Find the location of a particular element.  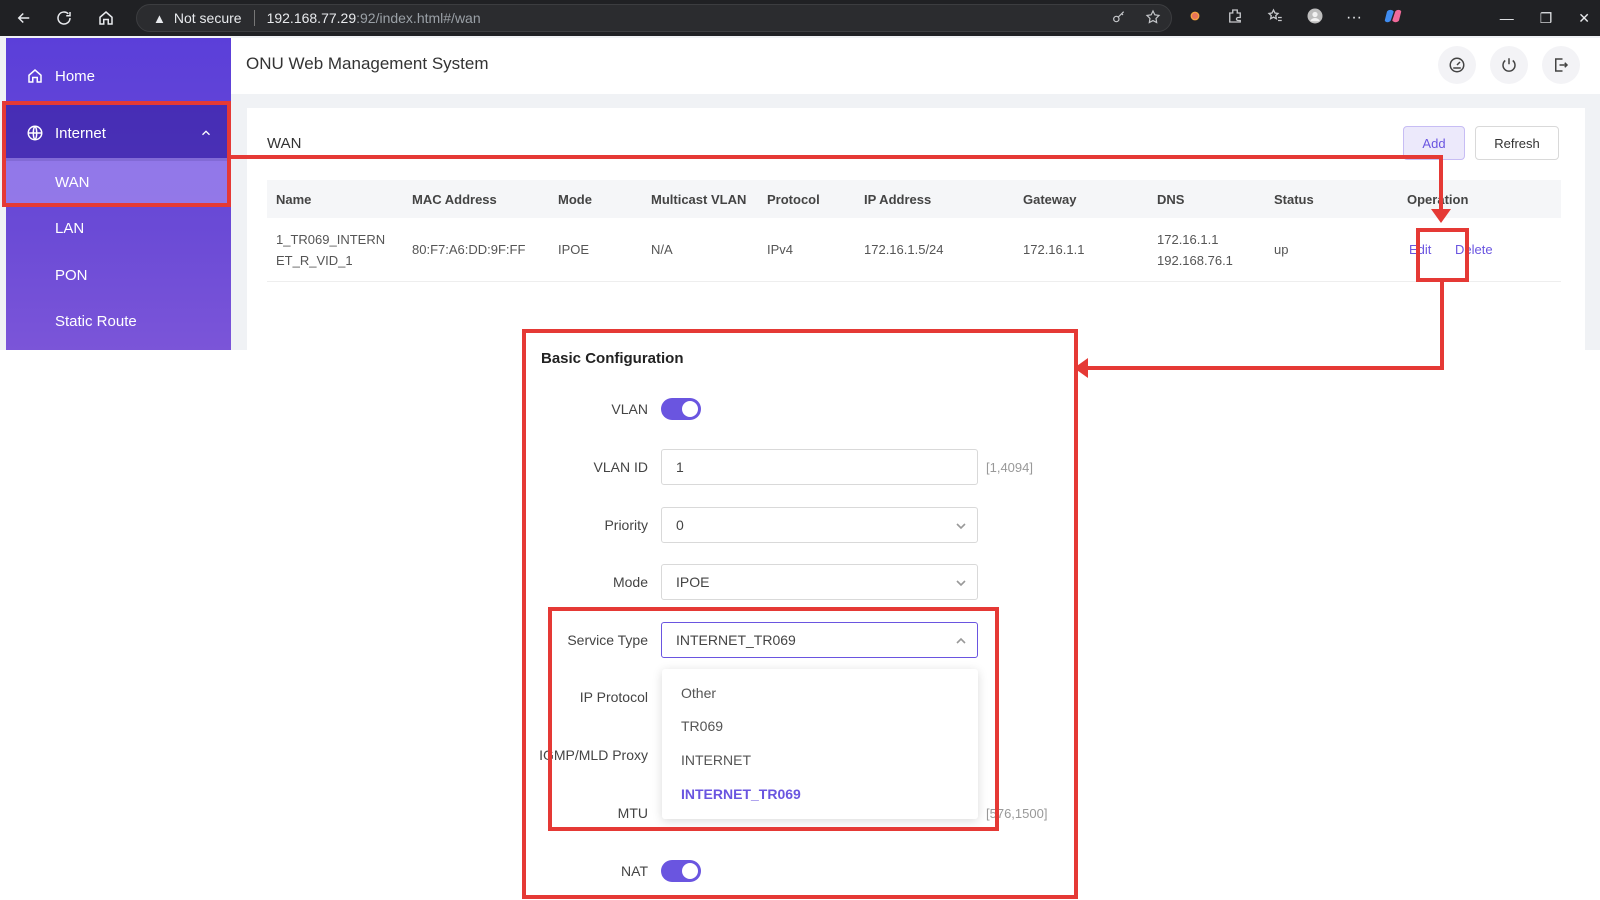

sidebar-item-pon: PON is located at coordinates (118, 275).